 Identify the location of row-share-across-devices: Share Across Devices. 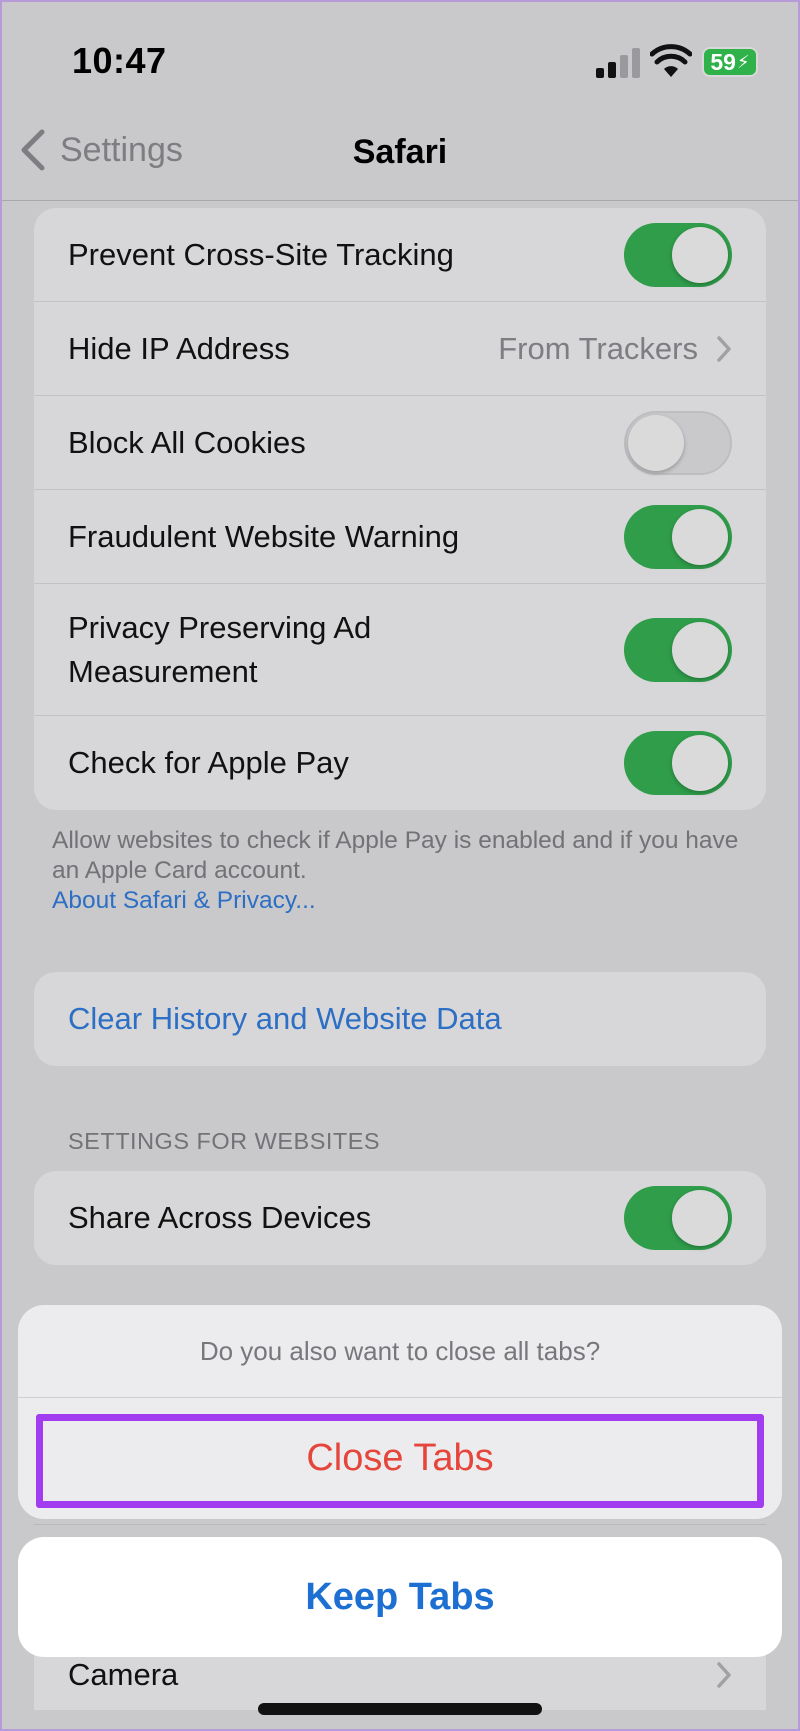
(400, 1218).